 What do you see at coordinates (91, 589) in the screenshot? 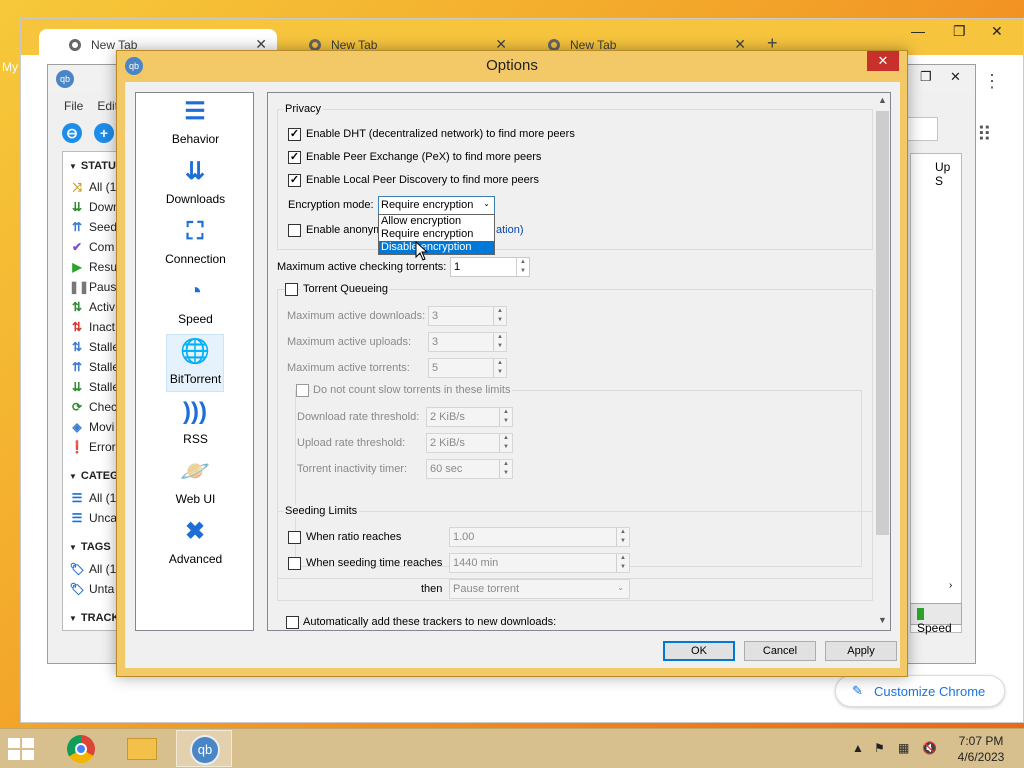
I see `tag-item-untagged: 🏷 Unta` at bounding box center [91, 589].